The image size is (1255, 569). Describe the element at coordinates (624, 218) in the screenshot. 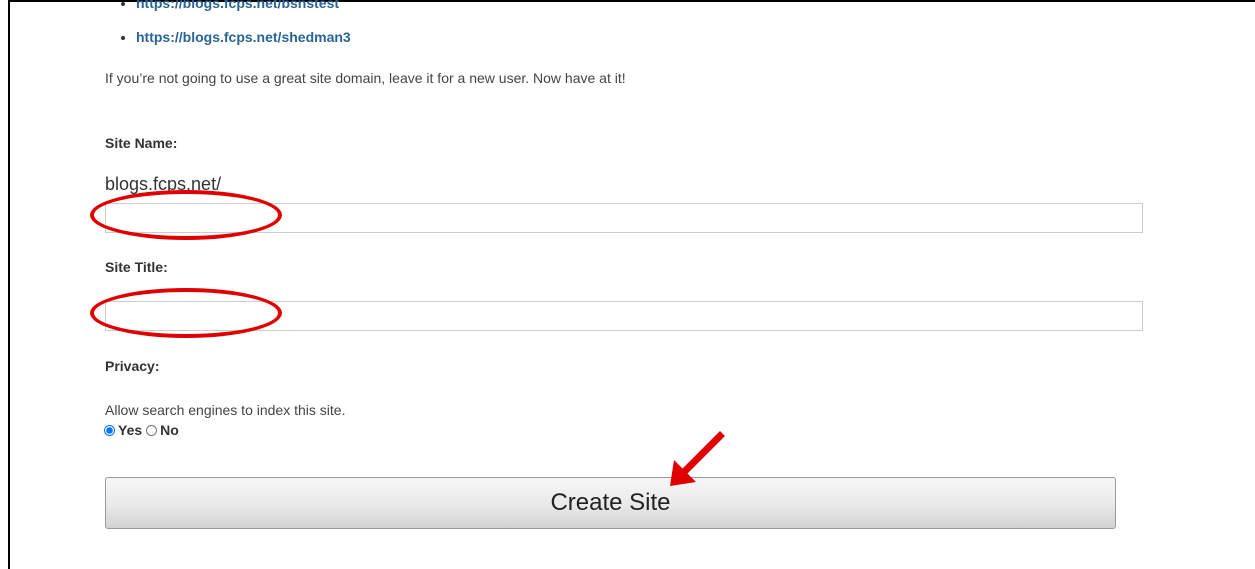

I see `site-name-input` at that location.